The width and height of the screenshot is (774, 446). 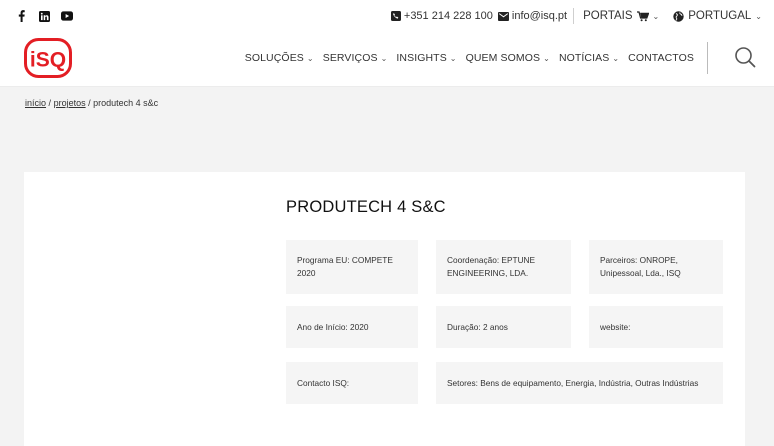 I want to click on nav-label: SOLUÇÕES, so click(x=274, y=58).